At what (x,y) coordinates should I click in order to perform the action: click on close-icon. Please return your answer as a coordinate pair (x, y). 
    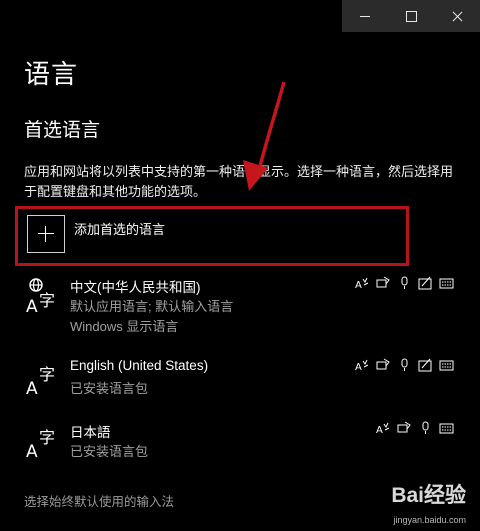
    Looking at the image, I should click on (457, 16).